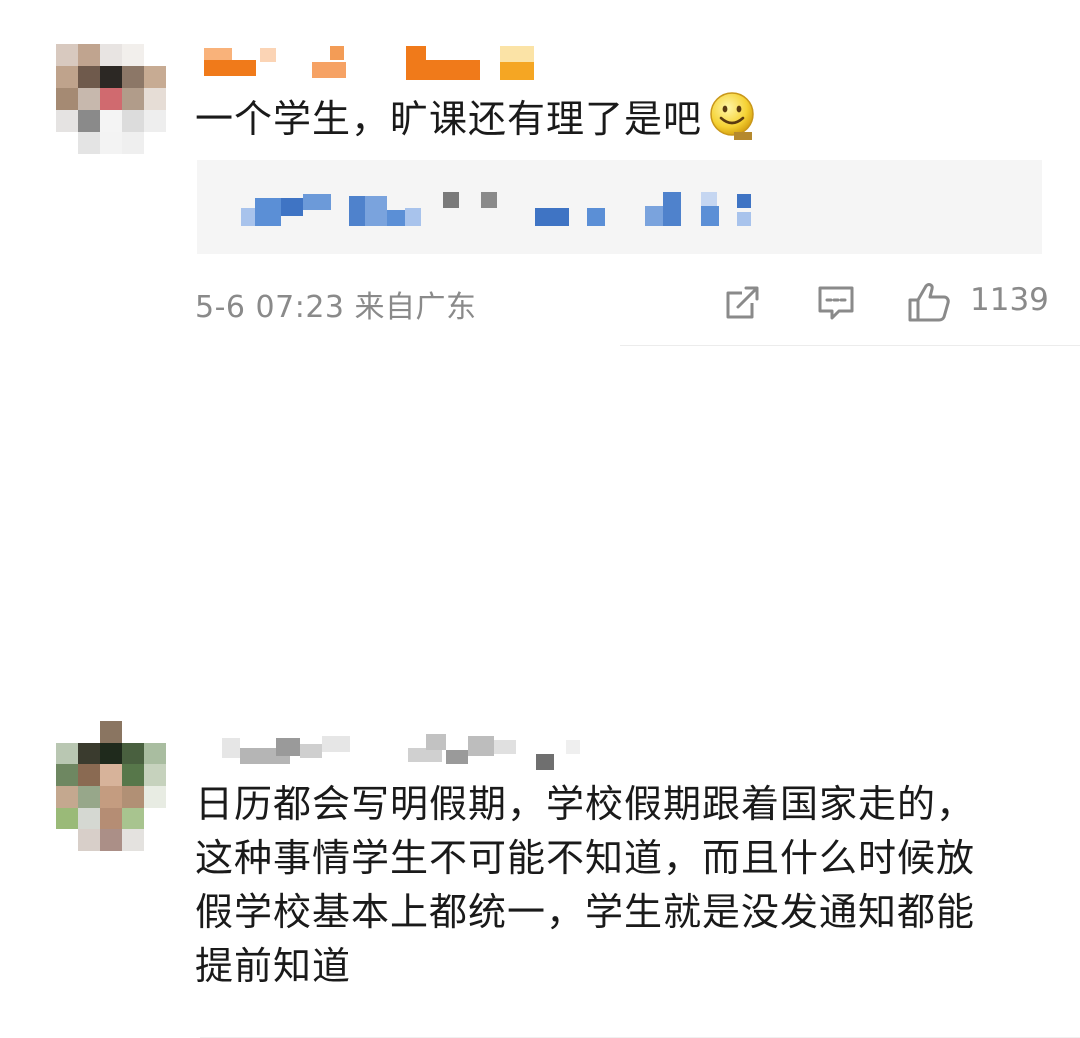  I want to click on timestamp: 5-6 07:23, so click(270, 307).